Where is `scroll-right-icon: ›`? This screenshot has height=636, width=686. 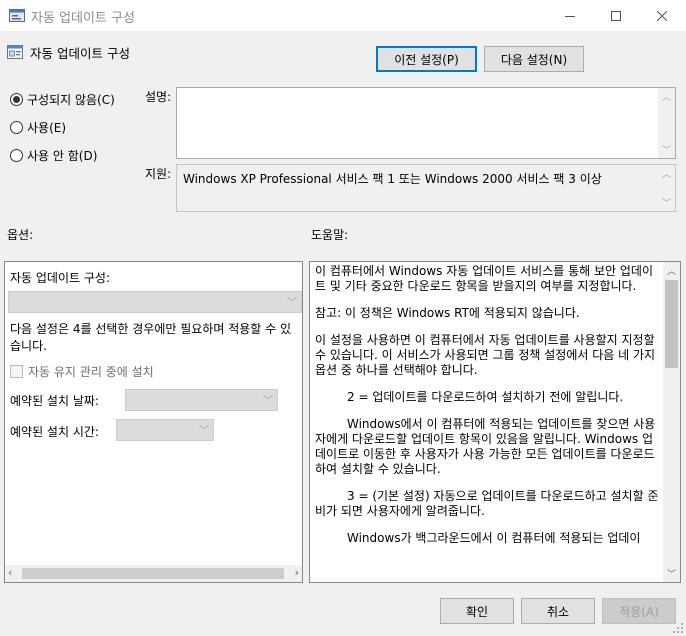
scroll-right-icon: › is located at coordinates (297, 572).